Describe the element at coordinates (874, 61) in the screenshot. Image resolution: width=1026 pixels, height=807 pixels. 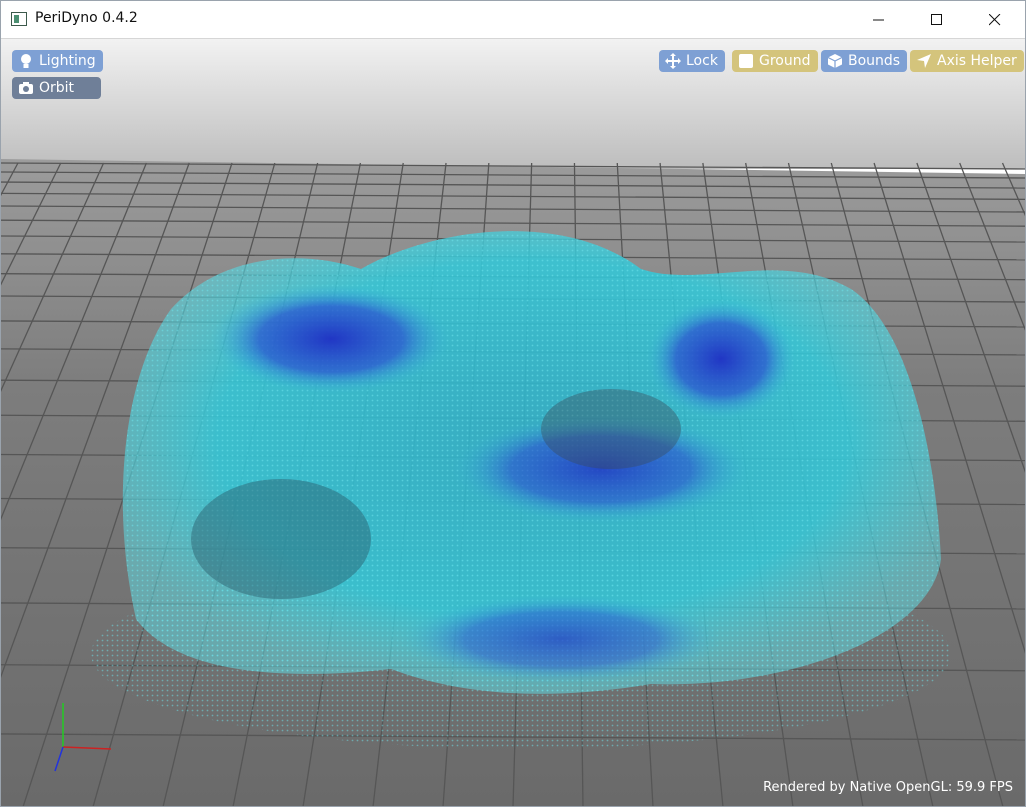
I see `bounds-label: Bounds` at that location.